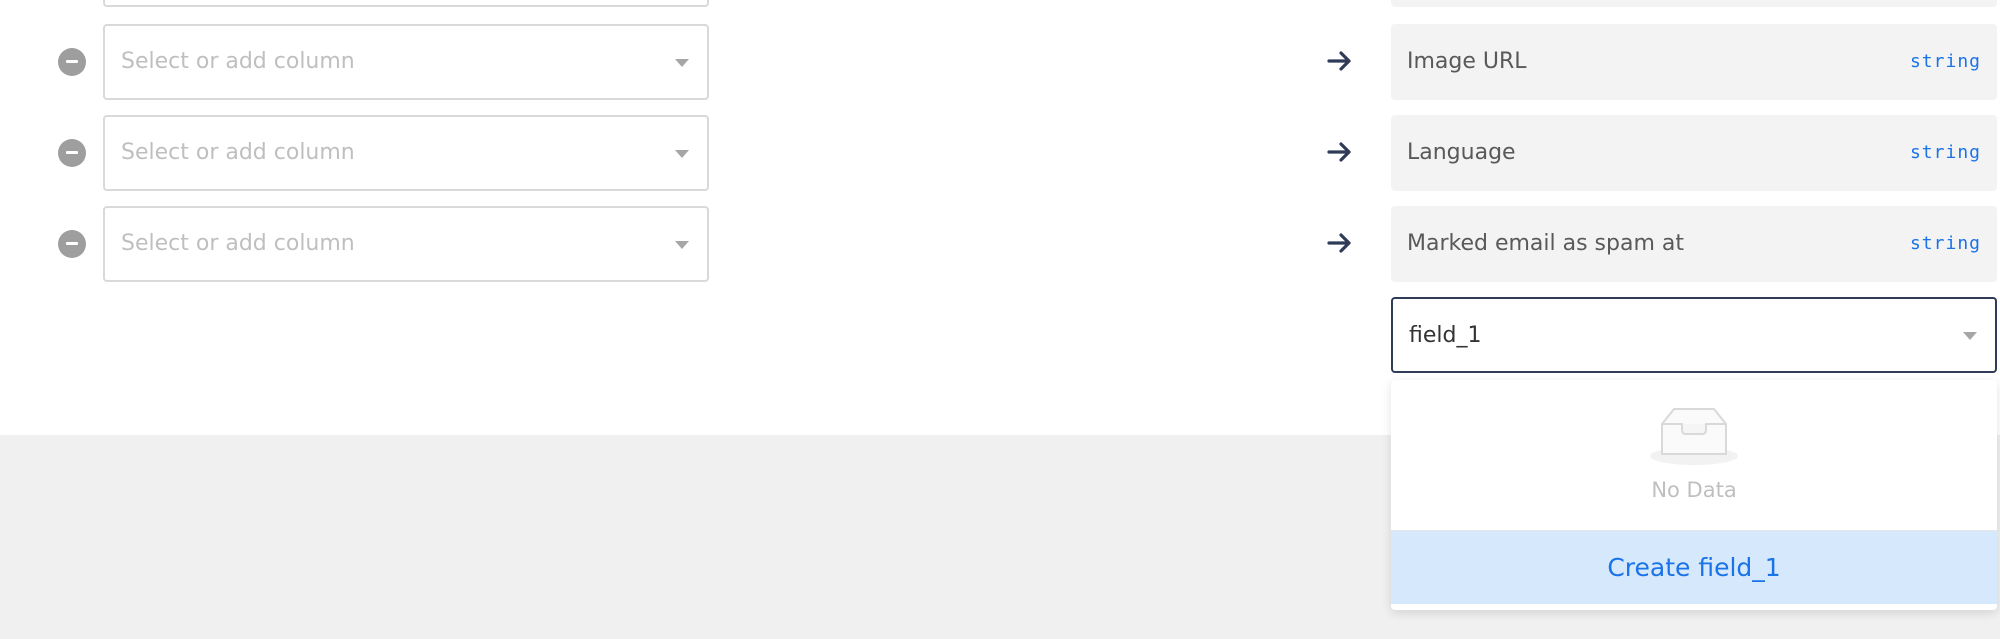 This screenshot has height=639, width=2000. What do you see at coordinates (1694, 490) in the screenshot?
I see `empty-state-text: No Data` at bounding box center [1694, 490].